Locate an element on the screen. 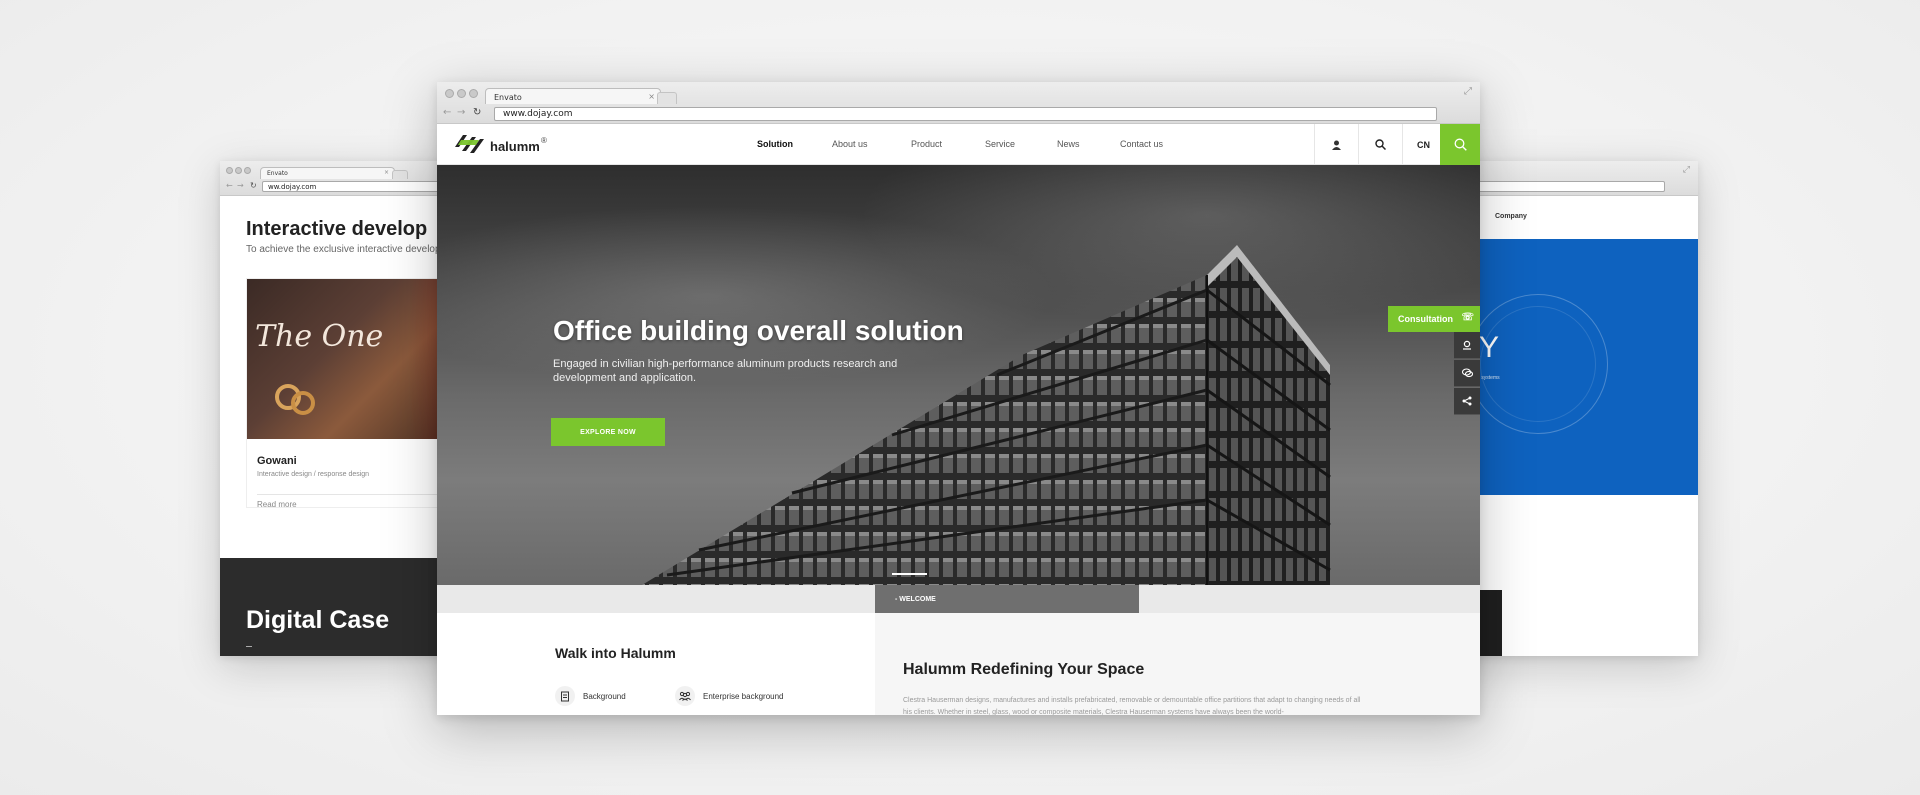 The height and width of the screenshot is (795, 1920). profile-icon is located at coordinates (1467, 345).